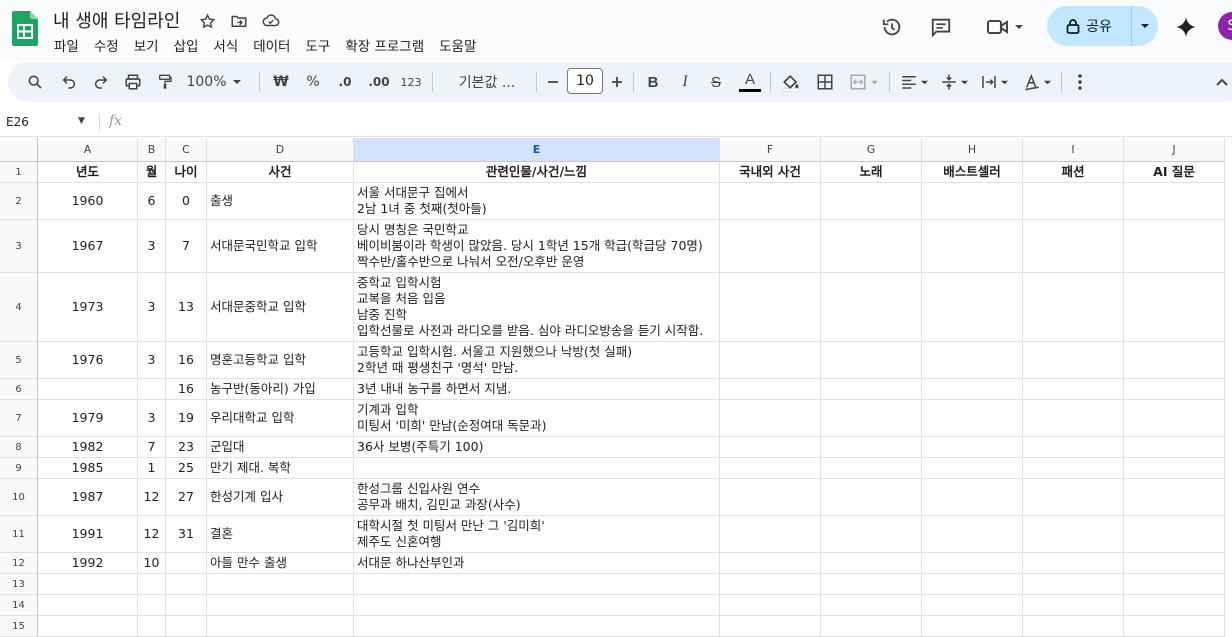  I want to click on table-cell: 1982, so click(88, 447).